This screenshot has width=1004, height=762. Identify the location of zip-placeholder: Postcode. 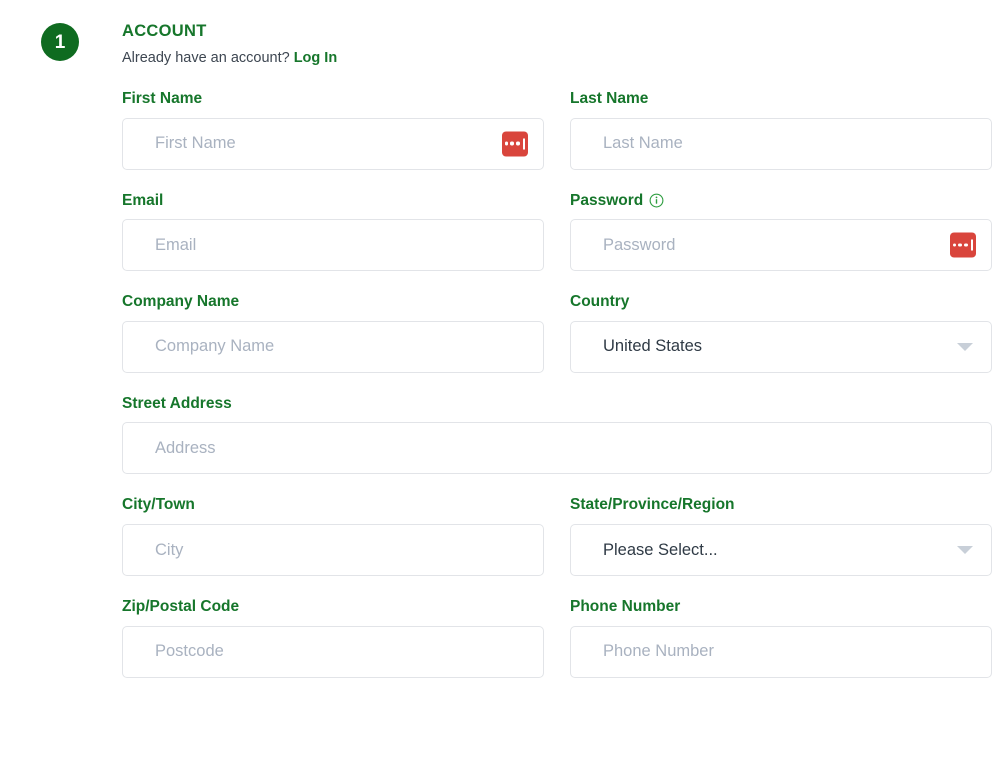
(189, 651).